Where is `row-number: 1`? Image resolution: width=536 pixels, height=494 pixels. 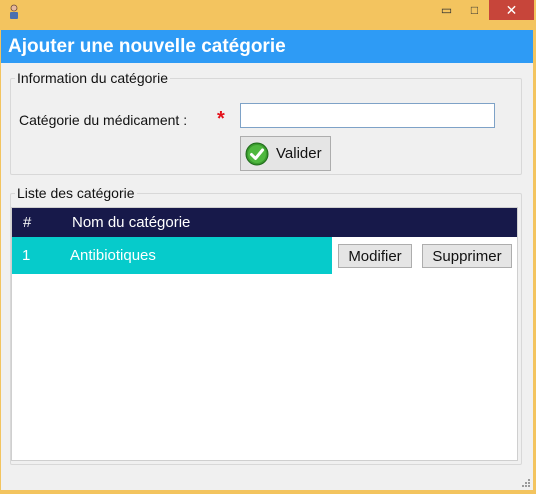 row-number: 1 is located at coordinates (26, 255).